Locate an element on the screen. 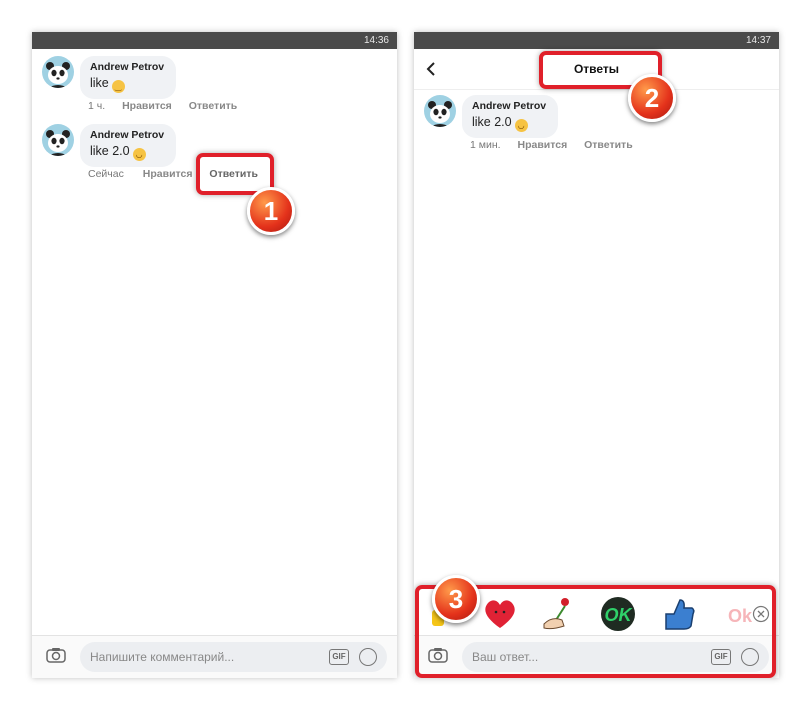 The height and width of the screenshot is (710, 810). status-bar: 14:37 is located at coordinates (596, 40).